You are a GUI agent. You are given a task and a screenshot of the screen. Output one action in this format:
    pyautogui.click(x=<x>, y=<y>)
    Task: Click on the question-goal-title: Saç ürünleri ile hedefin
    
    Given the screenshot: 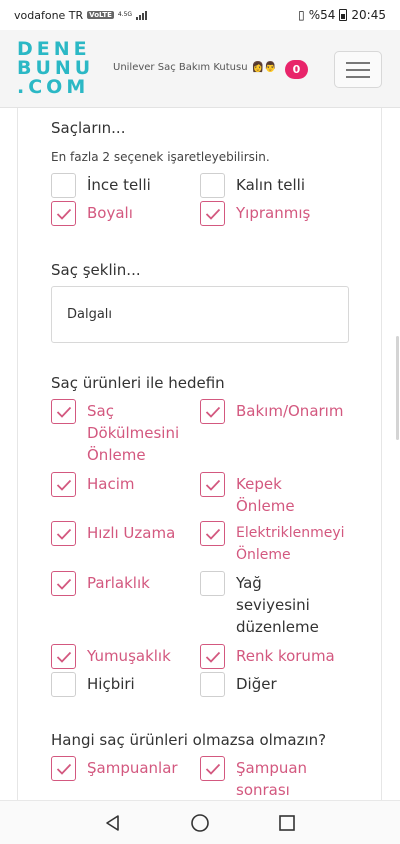 What is the action you would take?
    pyautogui.click(x=138, y=383)
    